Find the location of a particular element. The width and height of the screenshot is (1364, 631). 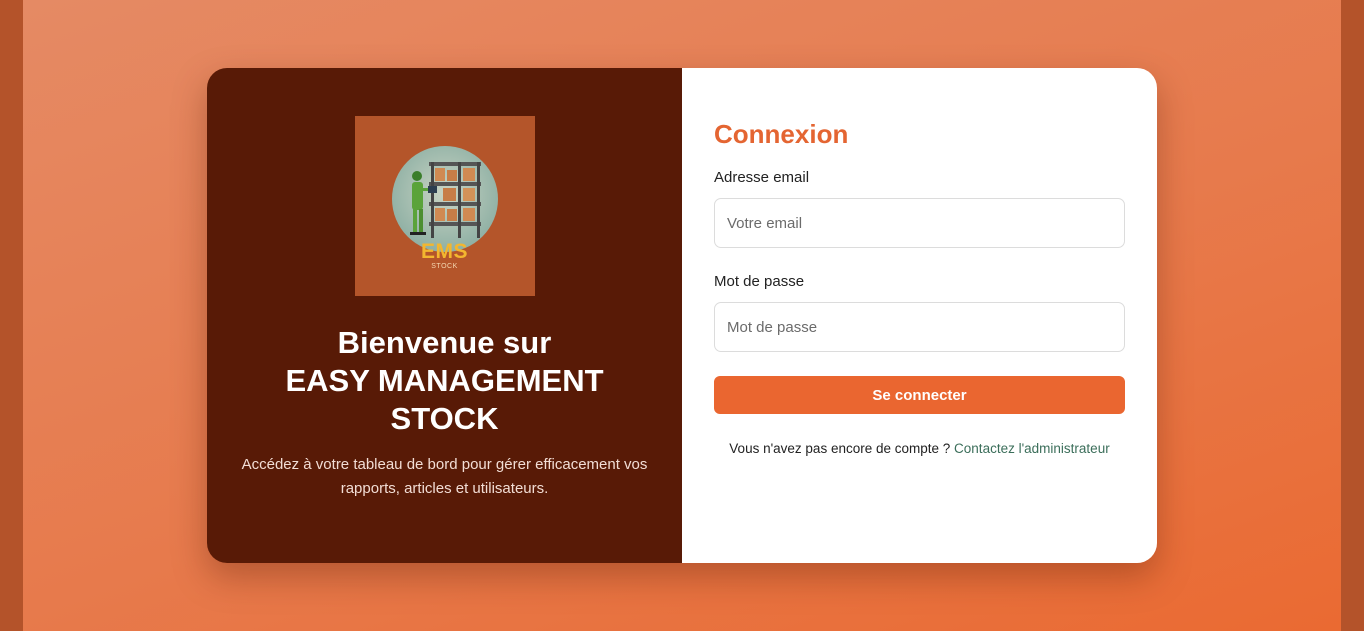

email-field is located at coordinates (919, 223).